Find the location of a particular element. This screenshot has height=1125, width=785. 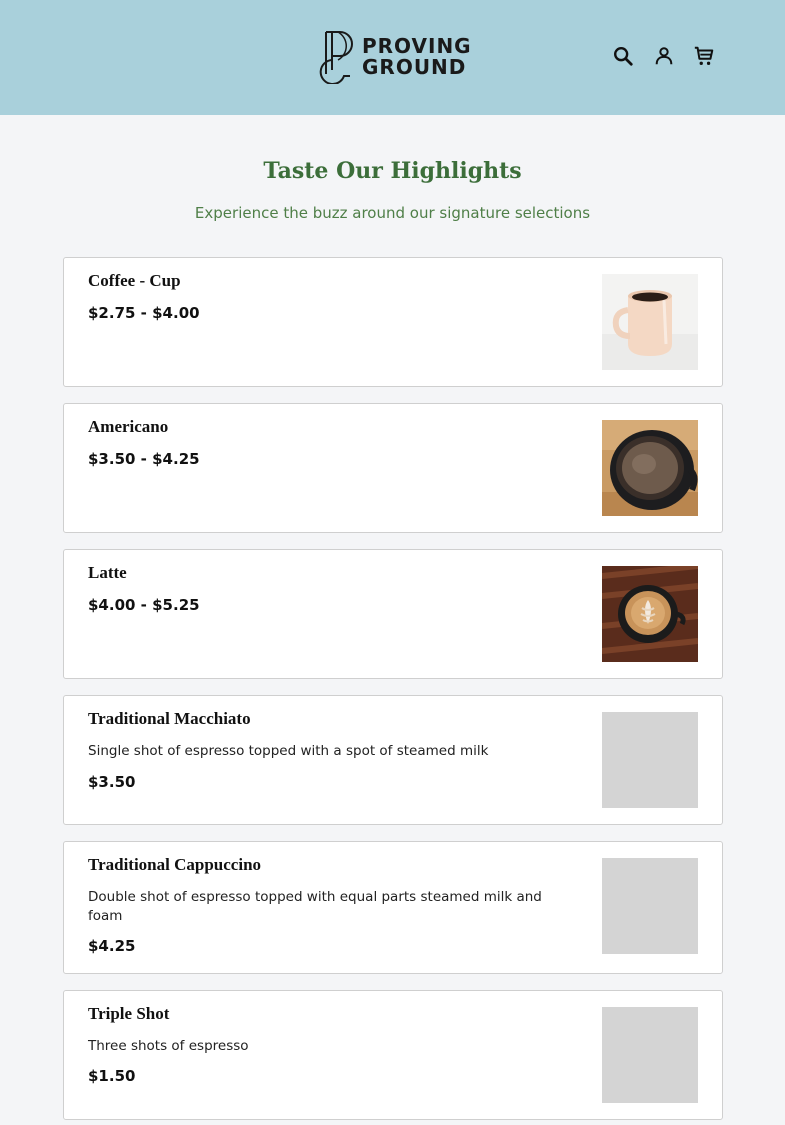

logo-line-1: PROVING is located at coordinates (417, 46).